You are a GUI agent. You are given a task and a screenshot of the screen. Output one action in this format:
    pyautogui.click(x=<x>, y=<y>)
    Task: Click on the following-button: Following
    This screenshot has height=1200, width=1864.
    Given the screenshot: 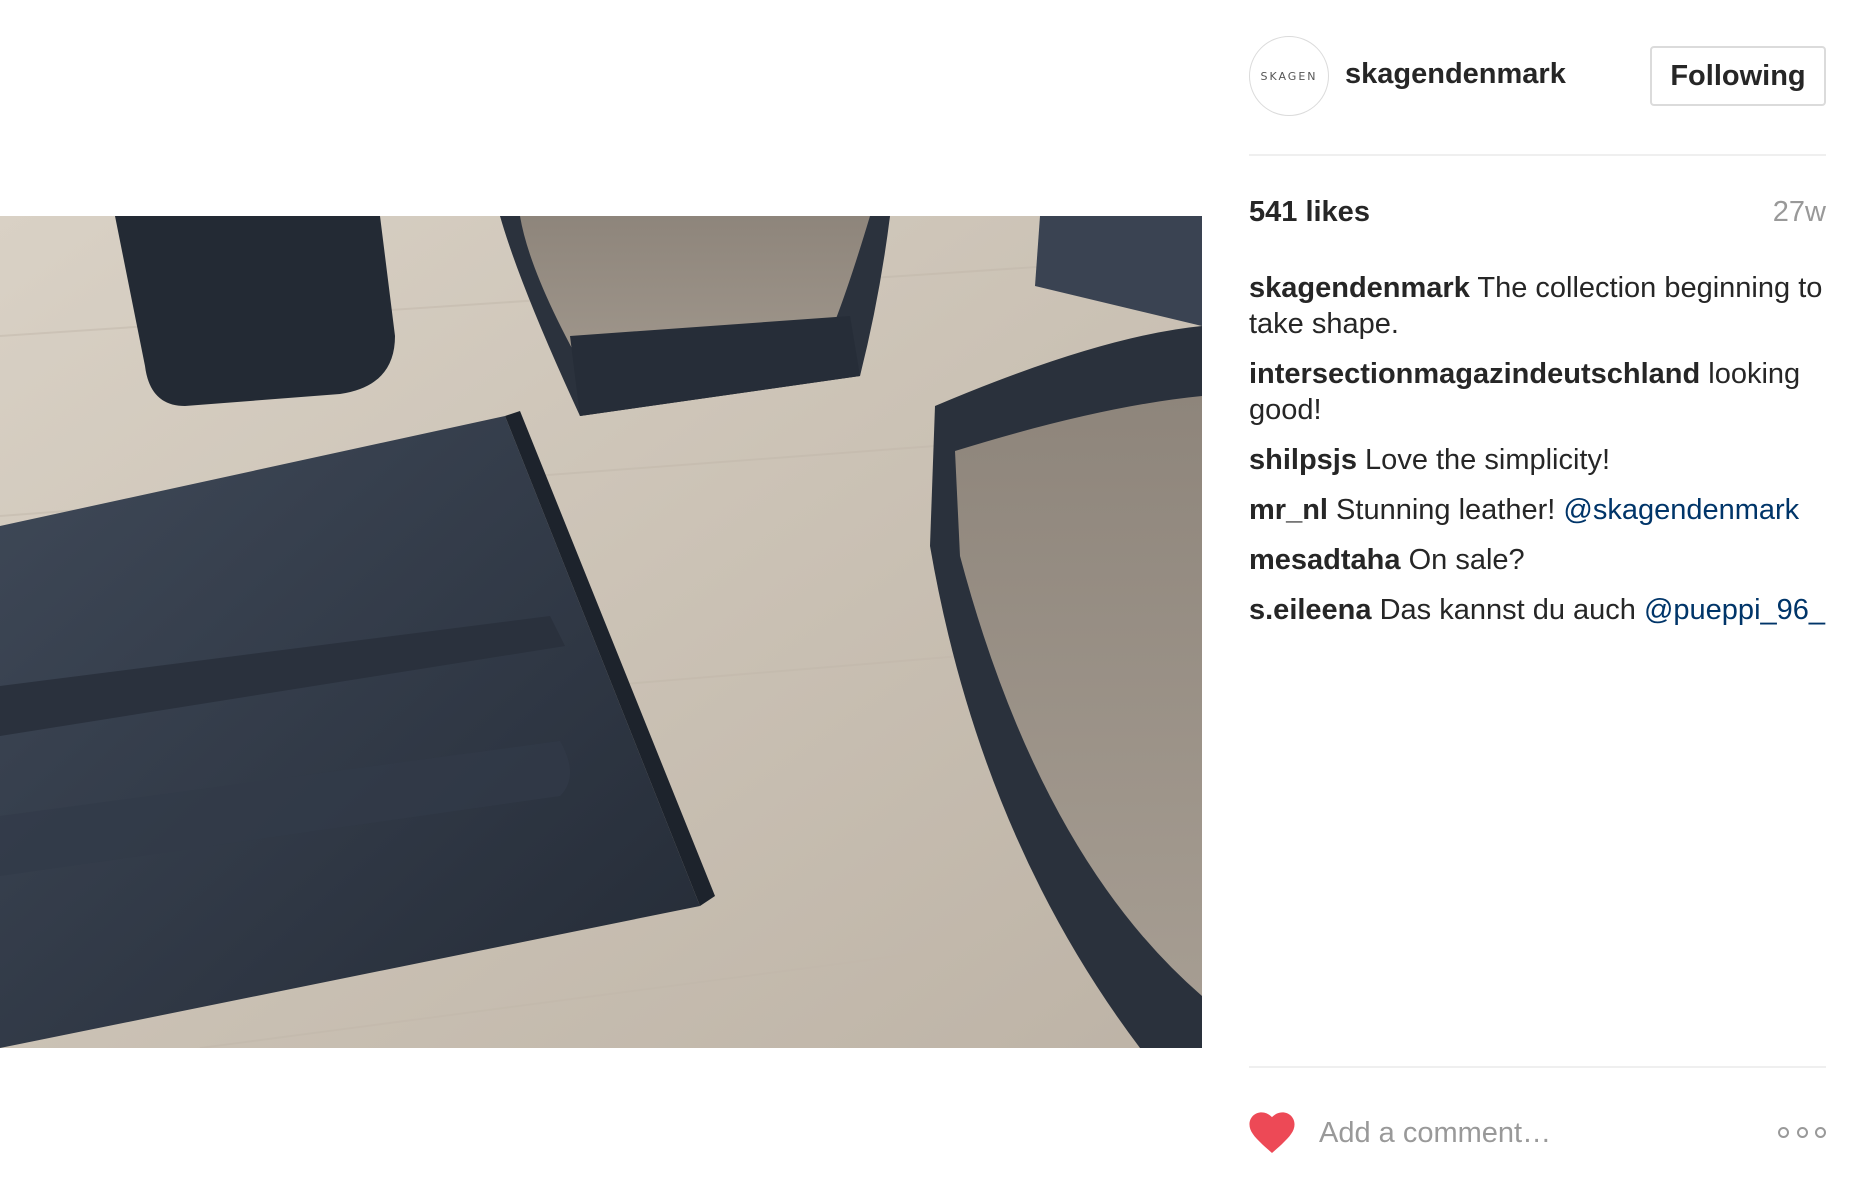 What is the action you would take?
    pyautogui.click(x=1738, y=76)
    